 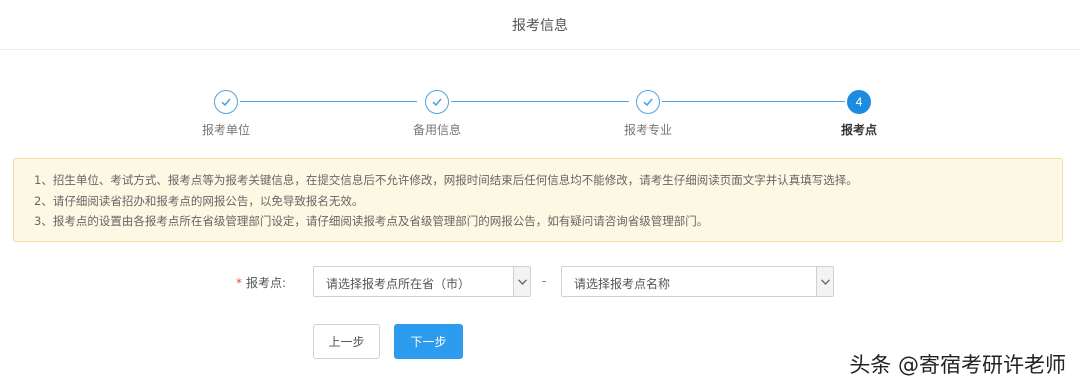 What do you see at coordinates (437, 130) in the screenshot?
I see `step-label-2: 备用信息` at bounding box center [437, 130].